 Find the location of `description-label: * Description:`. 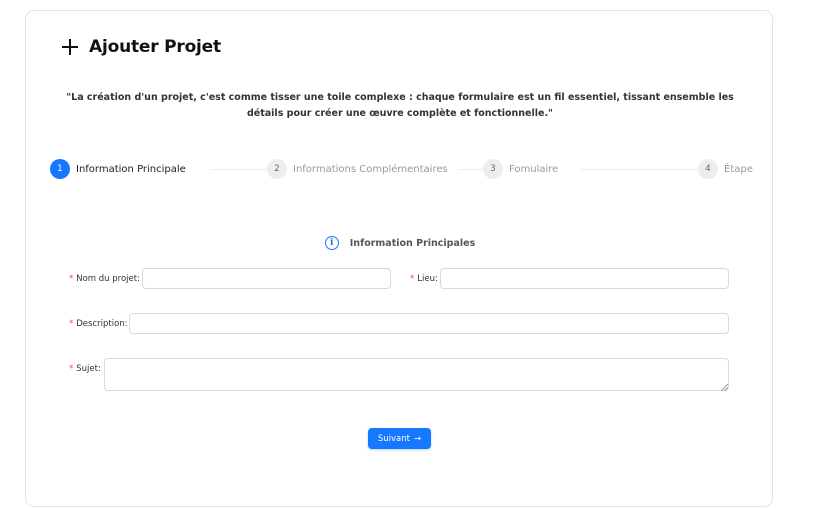

description-label: * Description: is located at coordinates (98, 324).